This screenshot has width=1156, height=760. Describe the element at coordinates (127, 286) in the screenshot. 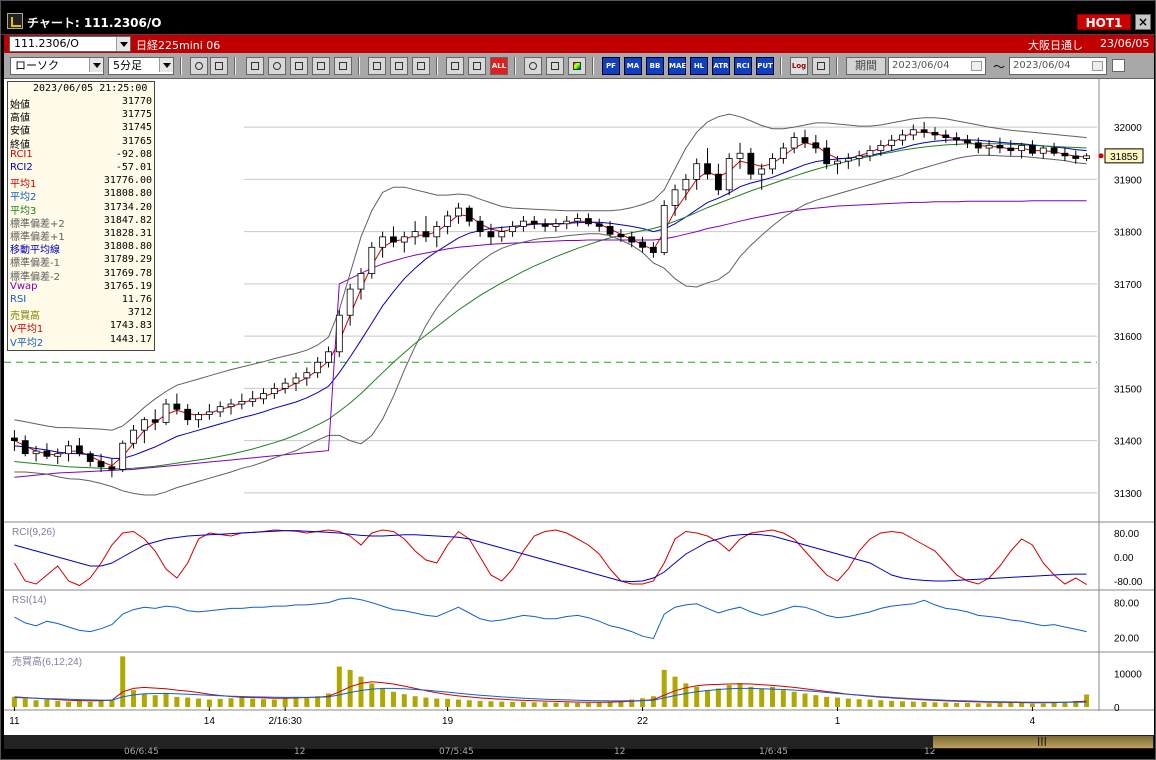

I see `data-row-value: 31765.19` at that location.